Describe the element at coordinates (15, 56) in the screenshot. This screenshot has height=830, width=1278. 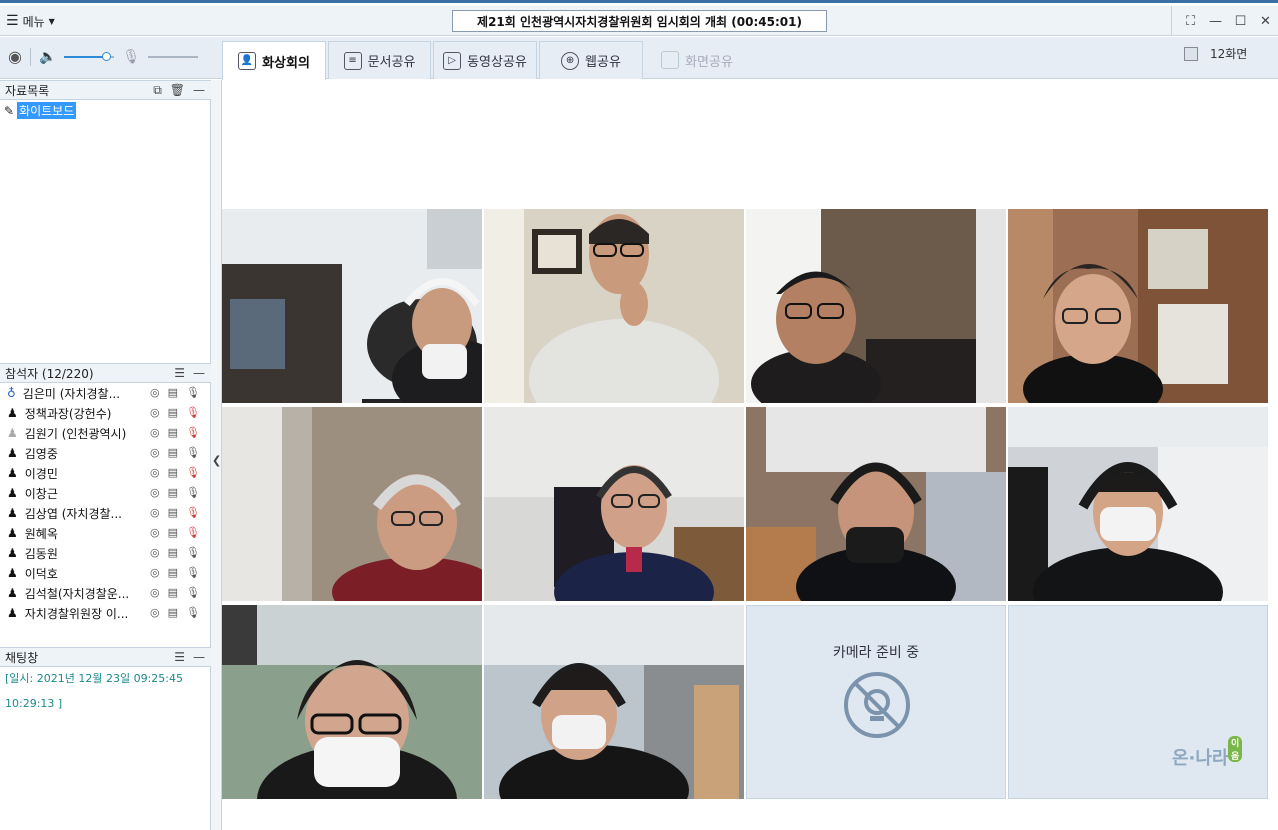
I see `webcam-icon: ◉` at that location.